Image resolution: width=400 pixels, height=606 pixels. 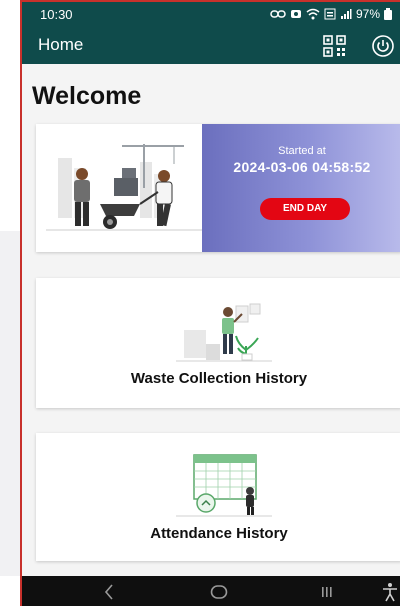 I want to click on wifi-icon, so click(x=313, y=14).